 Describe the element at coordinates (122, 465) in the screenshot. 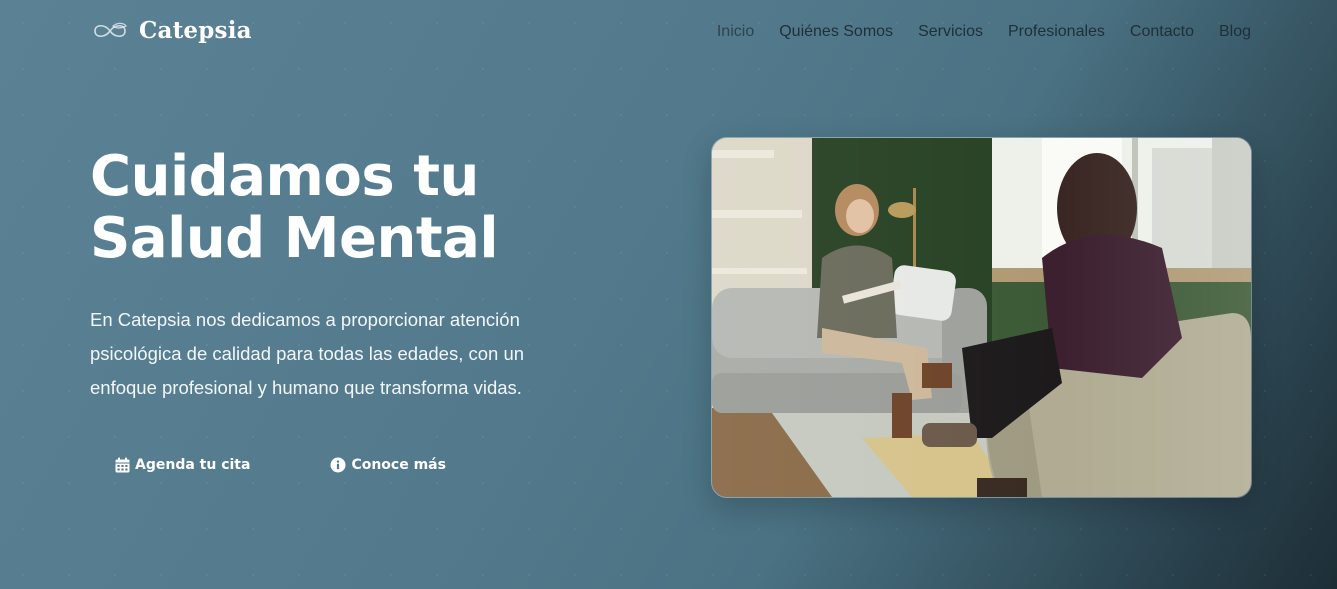

I see `calendar-icon` at that location.